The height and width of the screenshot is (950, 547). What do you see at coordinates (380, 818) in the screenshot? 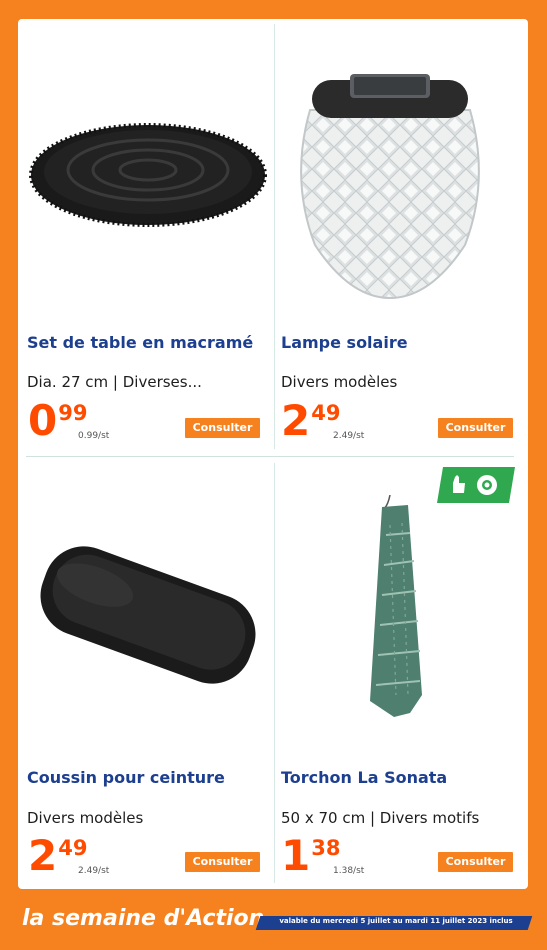
I see `product-description: 50 x 70 cm | Divers motifs` at bounding box center [380, 818].